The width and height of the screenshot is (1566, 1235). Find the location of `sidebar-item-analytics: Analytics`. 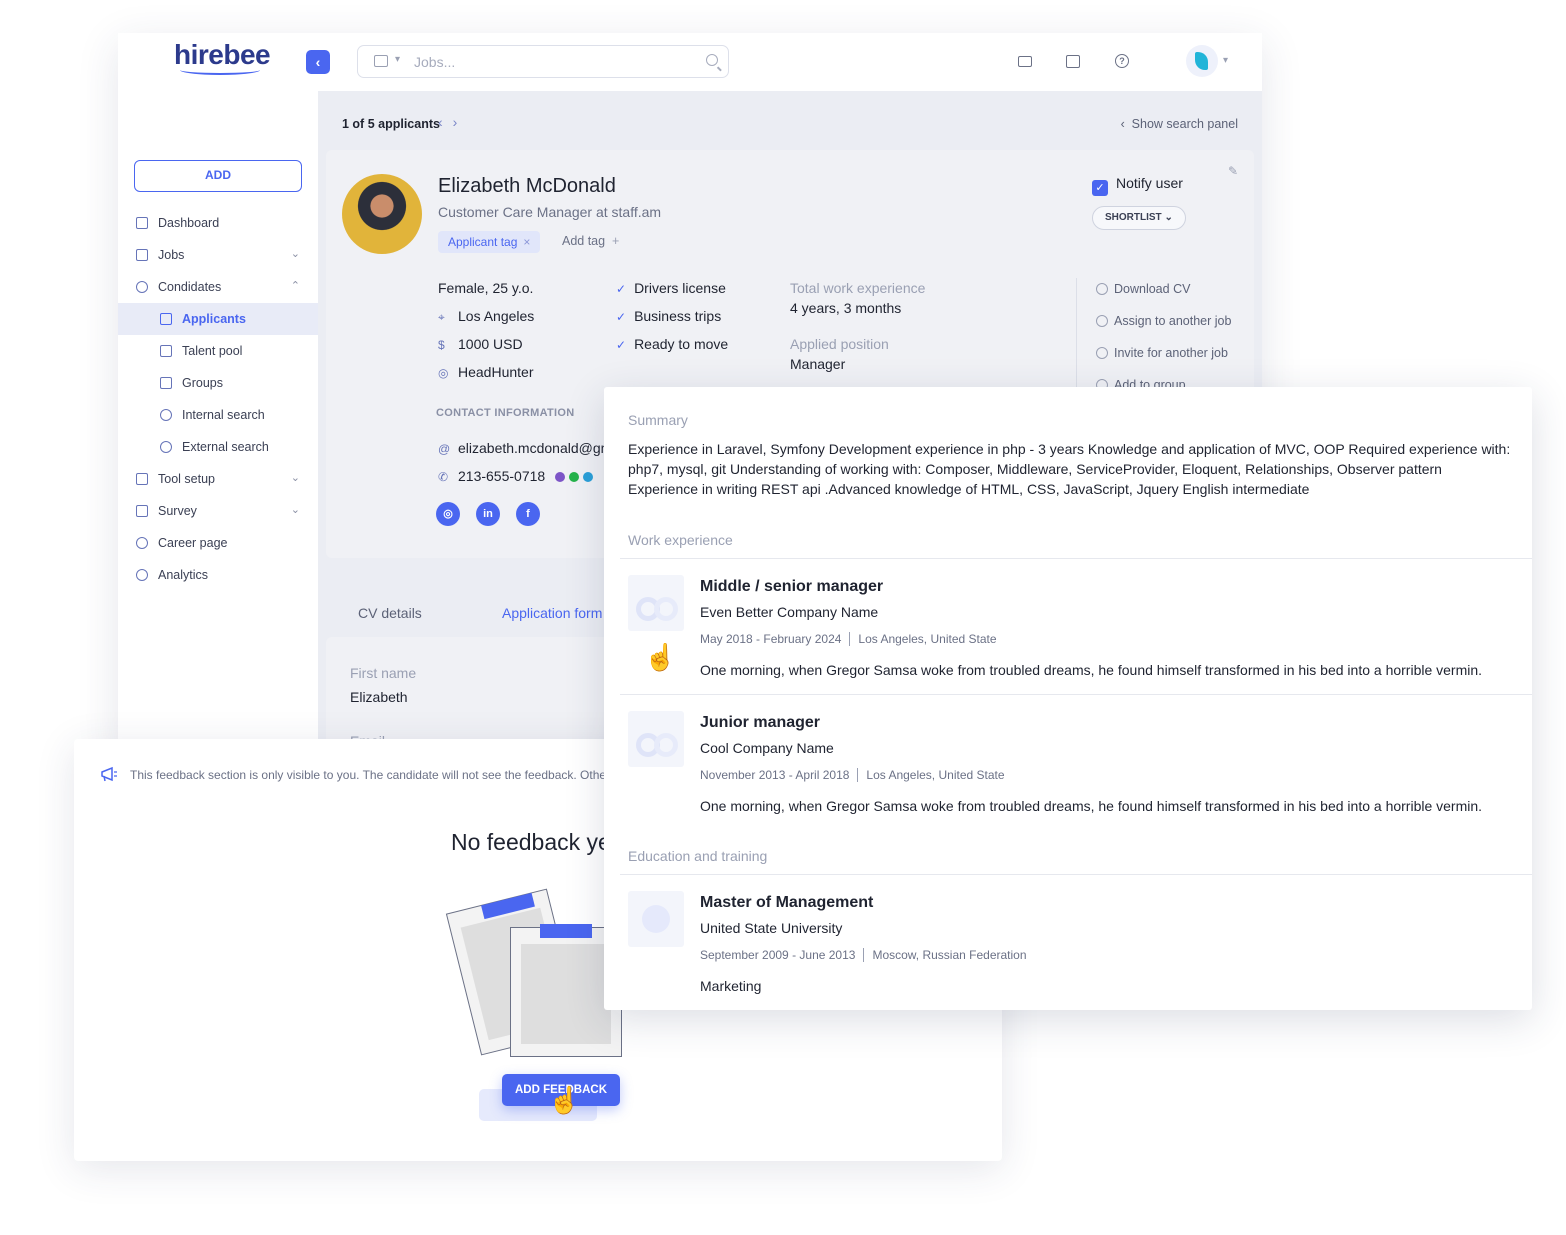

sidebar-item-analytics: Analytics is located at coordinates (218, 575).